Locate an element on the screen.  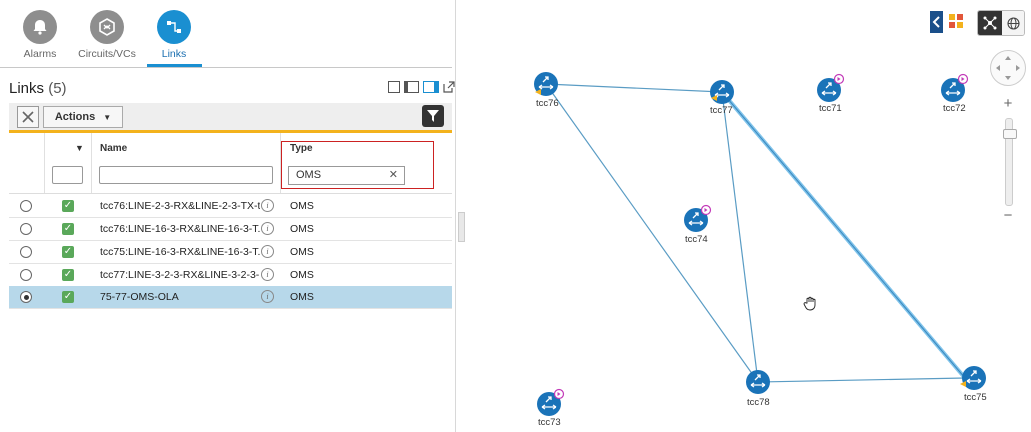
tab-circuits: Circuits/VCs is located at coordinates (107, 35).